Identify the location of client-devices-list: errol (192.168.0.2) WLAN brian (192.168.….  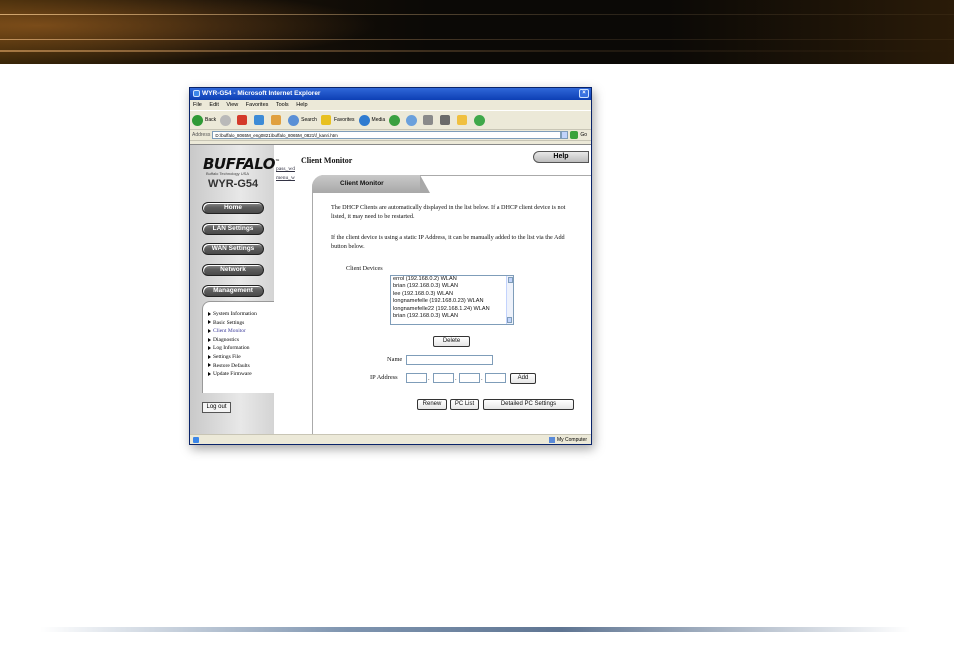
(452, 300).